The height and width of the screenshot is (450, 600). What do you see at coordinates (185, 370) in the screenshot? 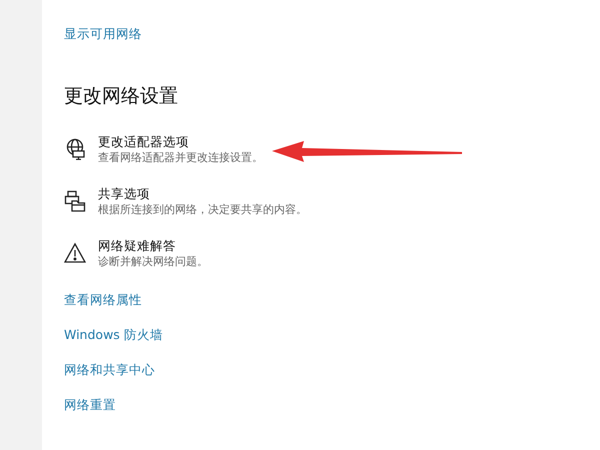
I see `settings-link: 网络和共享中心` at bounding box center [185, 370].